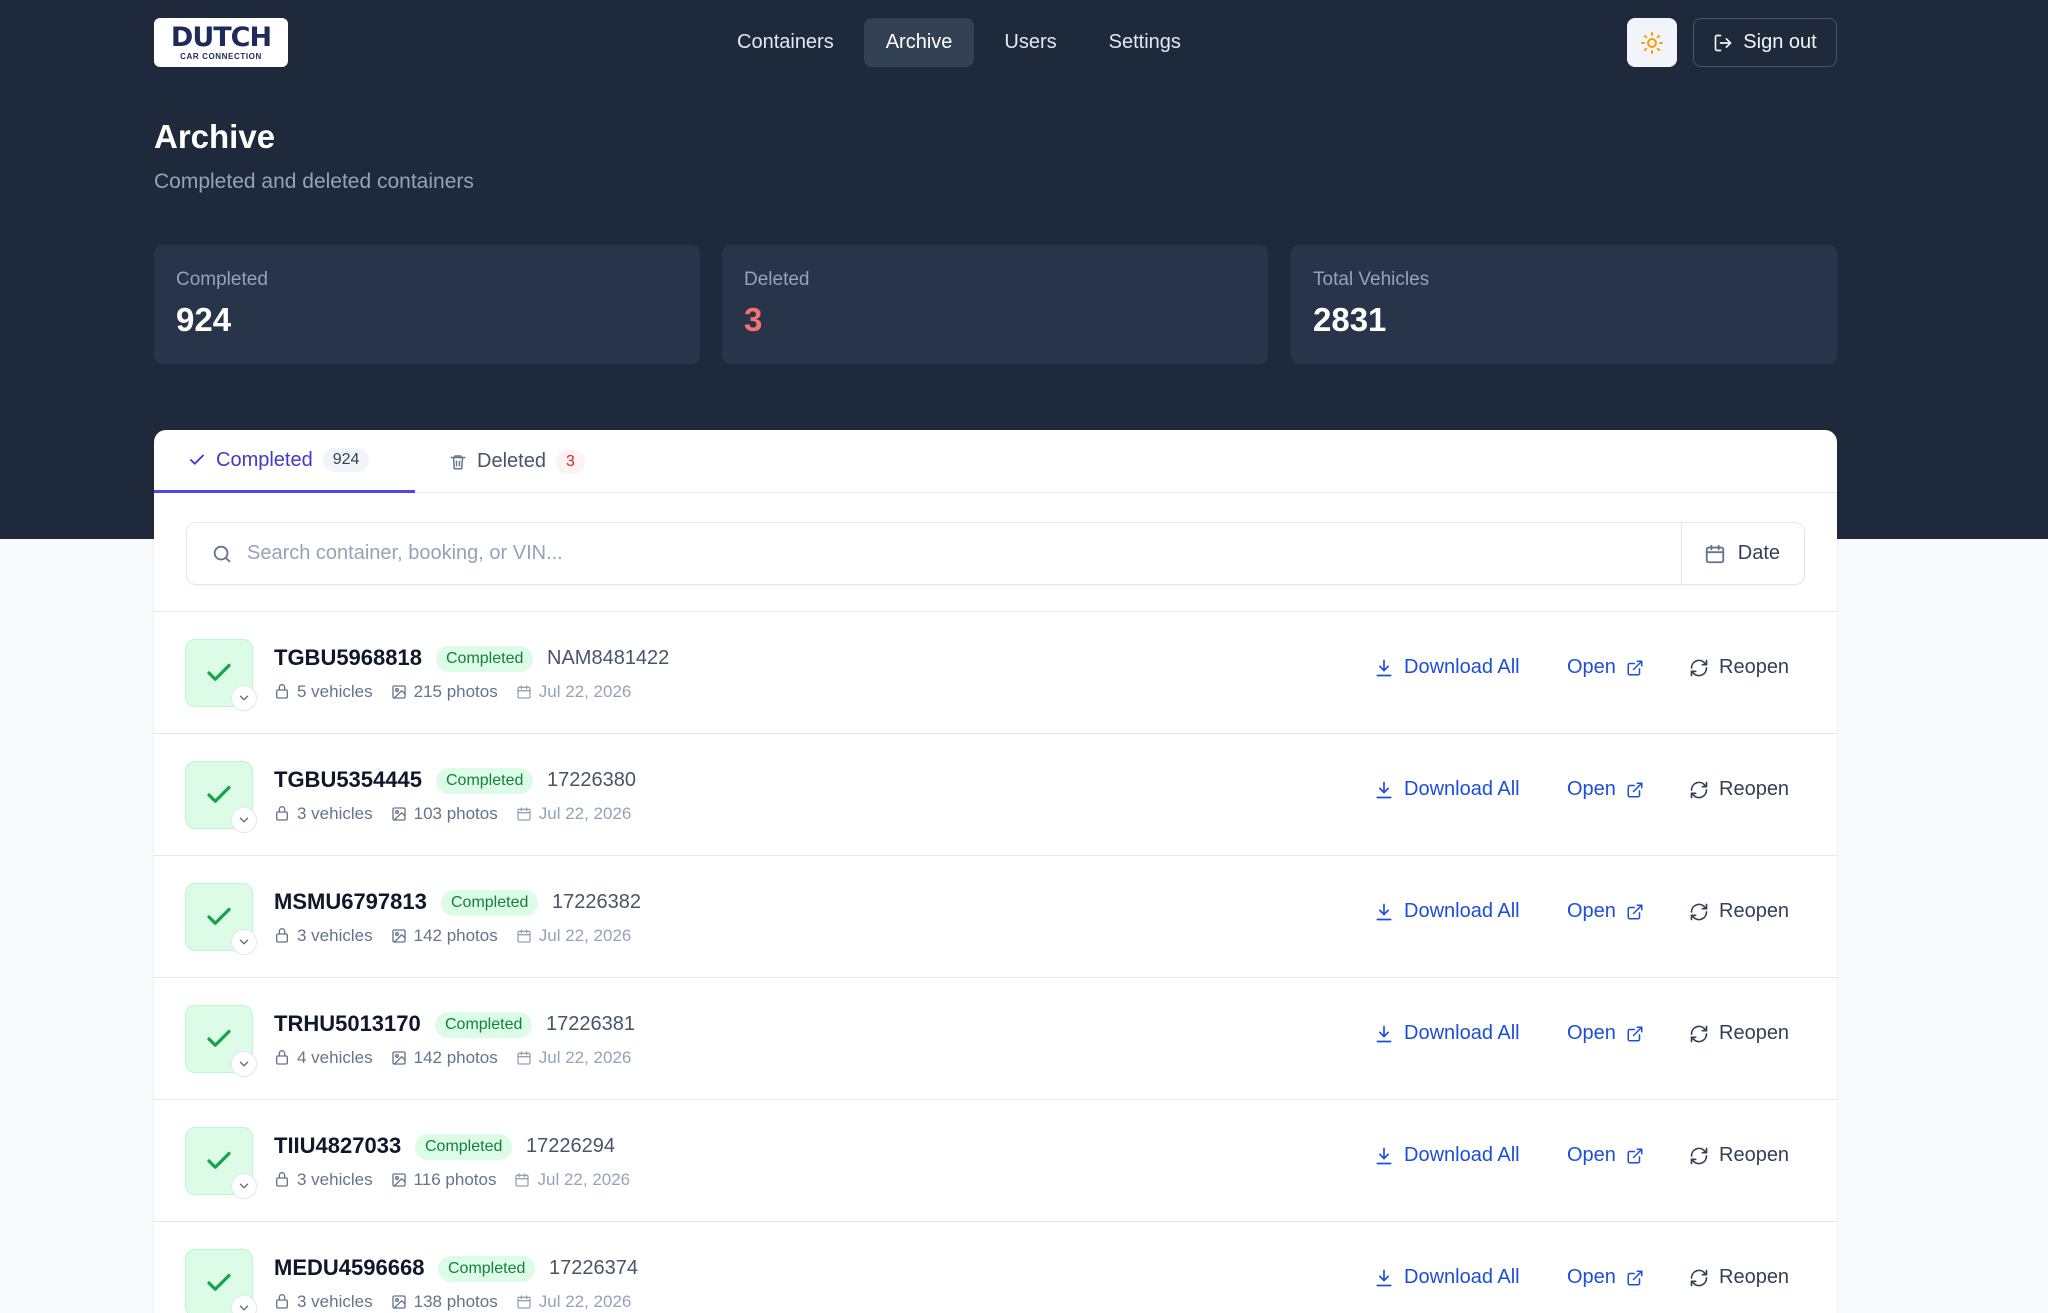  What do you see at coordinates (1723, 43) in the screenshot?
I see `log-out-icon` at bounding box center [1723, 43].